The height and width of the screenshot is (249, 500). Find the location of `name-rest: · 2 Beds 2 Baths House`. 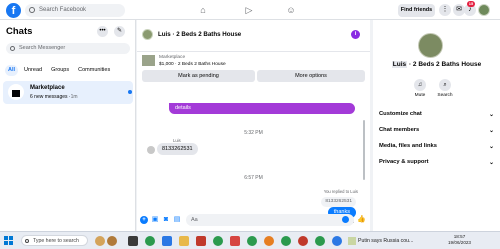

name-rest: · 2 Beds 2 Baths House is located at coordinates (444, 64).